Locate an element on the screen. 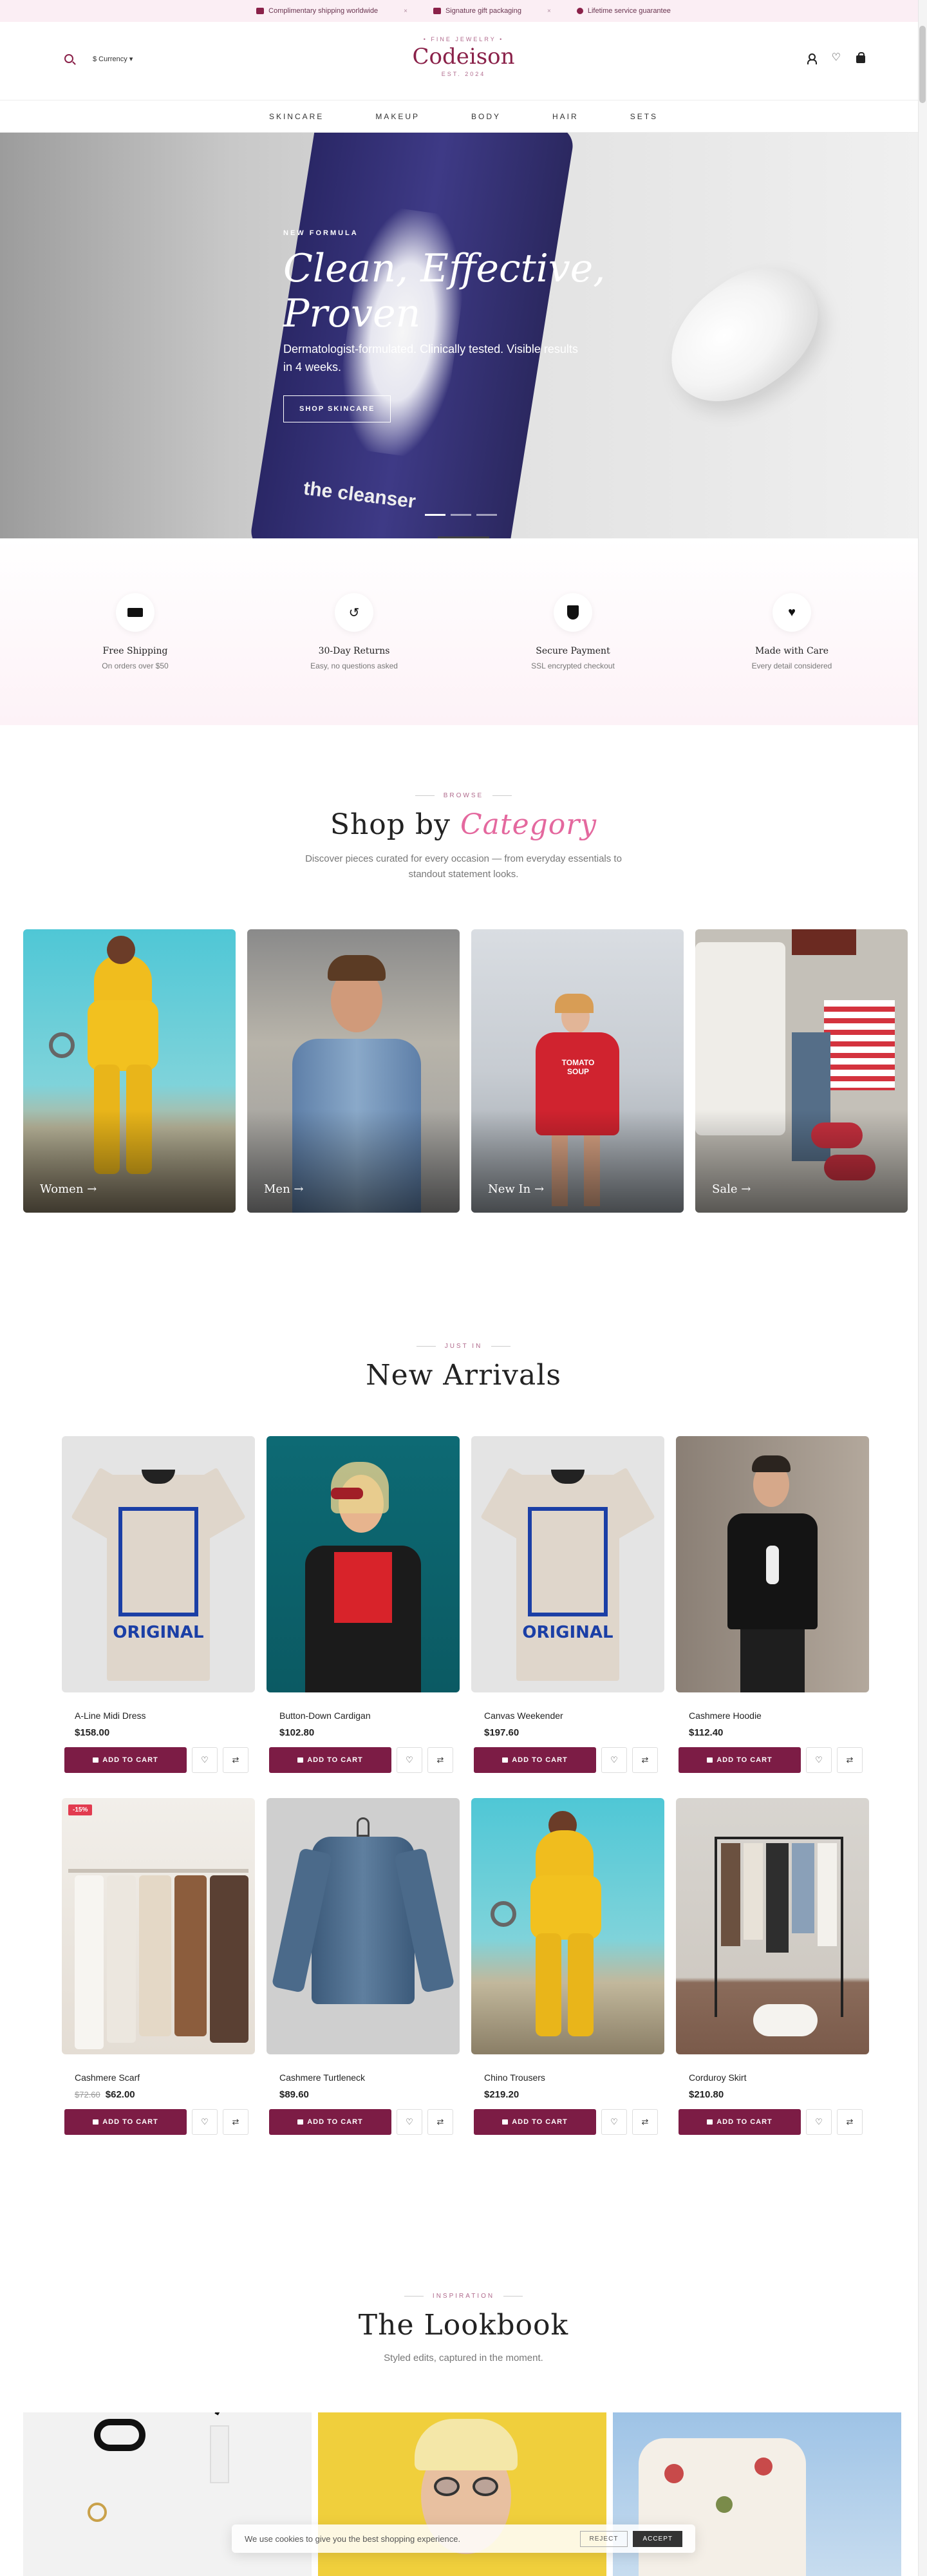  scrollbar-thumb is located at coordinates (922, 64).